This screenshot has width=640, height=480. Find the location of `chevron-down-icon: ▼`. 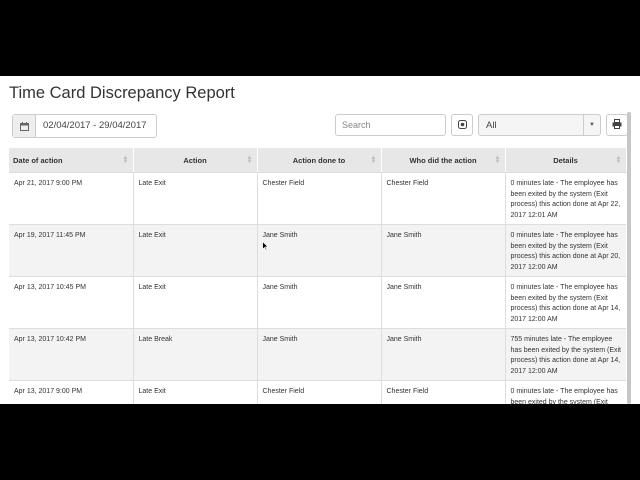

chevron-down-icon: ▼ is located at coordinates (591, 125).